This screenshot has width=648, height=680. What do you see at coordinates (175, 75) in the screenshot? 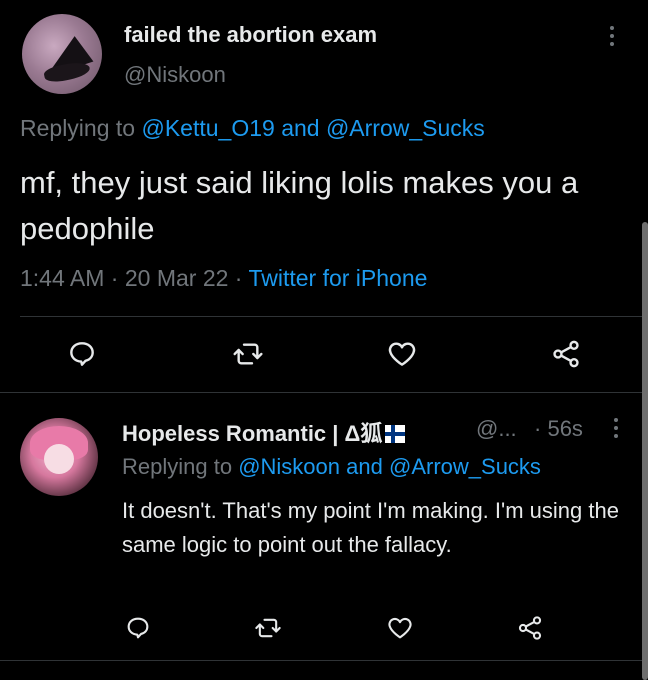
I see `user-handle: @Niskoon` at bounding box center [175, 75].